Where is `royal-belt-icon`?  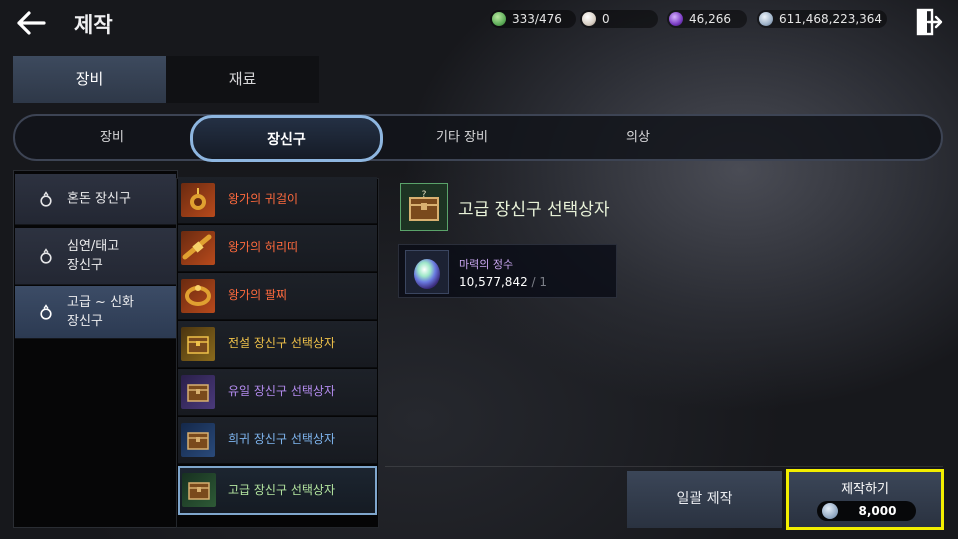 royal-belt-icon is located at coordinates (198, 248).